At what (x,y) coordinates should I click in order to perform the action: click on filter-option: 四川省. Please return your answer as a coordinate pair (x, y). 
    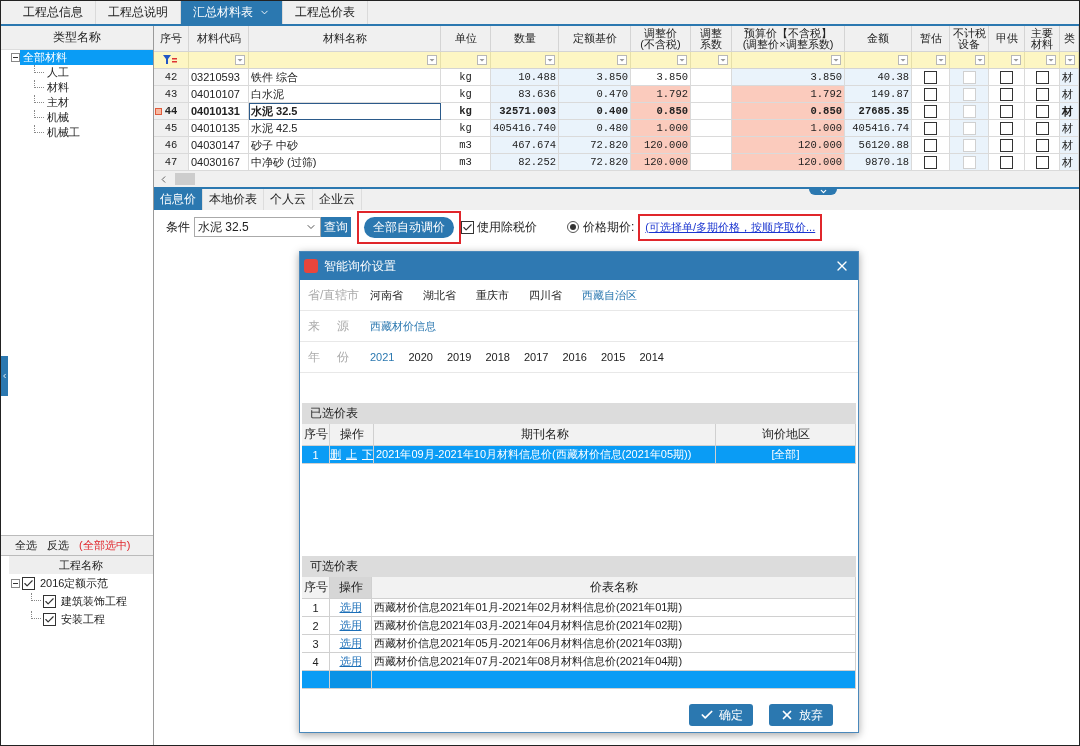
    Looking at the image, I should click on (545, 295).